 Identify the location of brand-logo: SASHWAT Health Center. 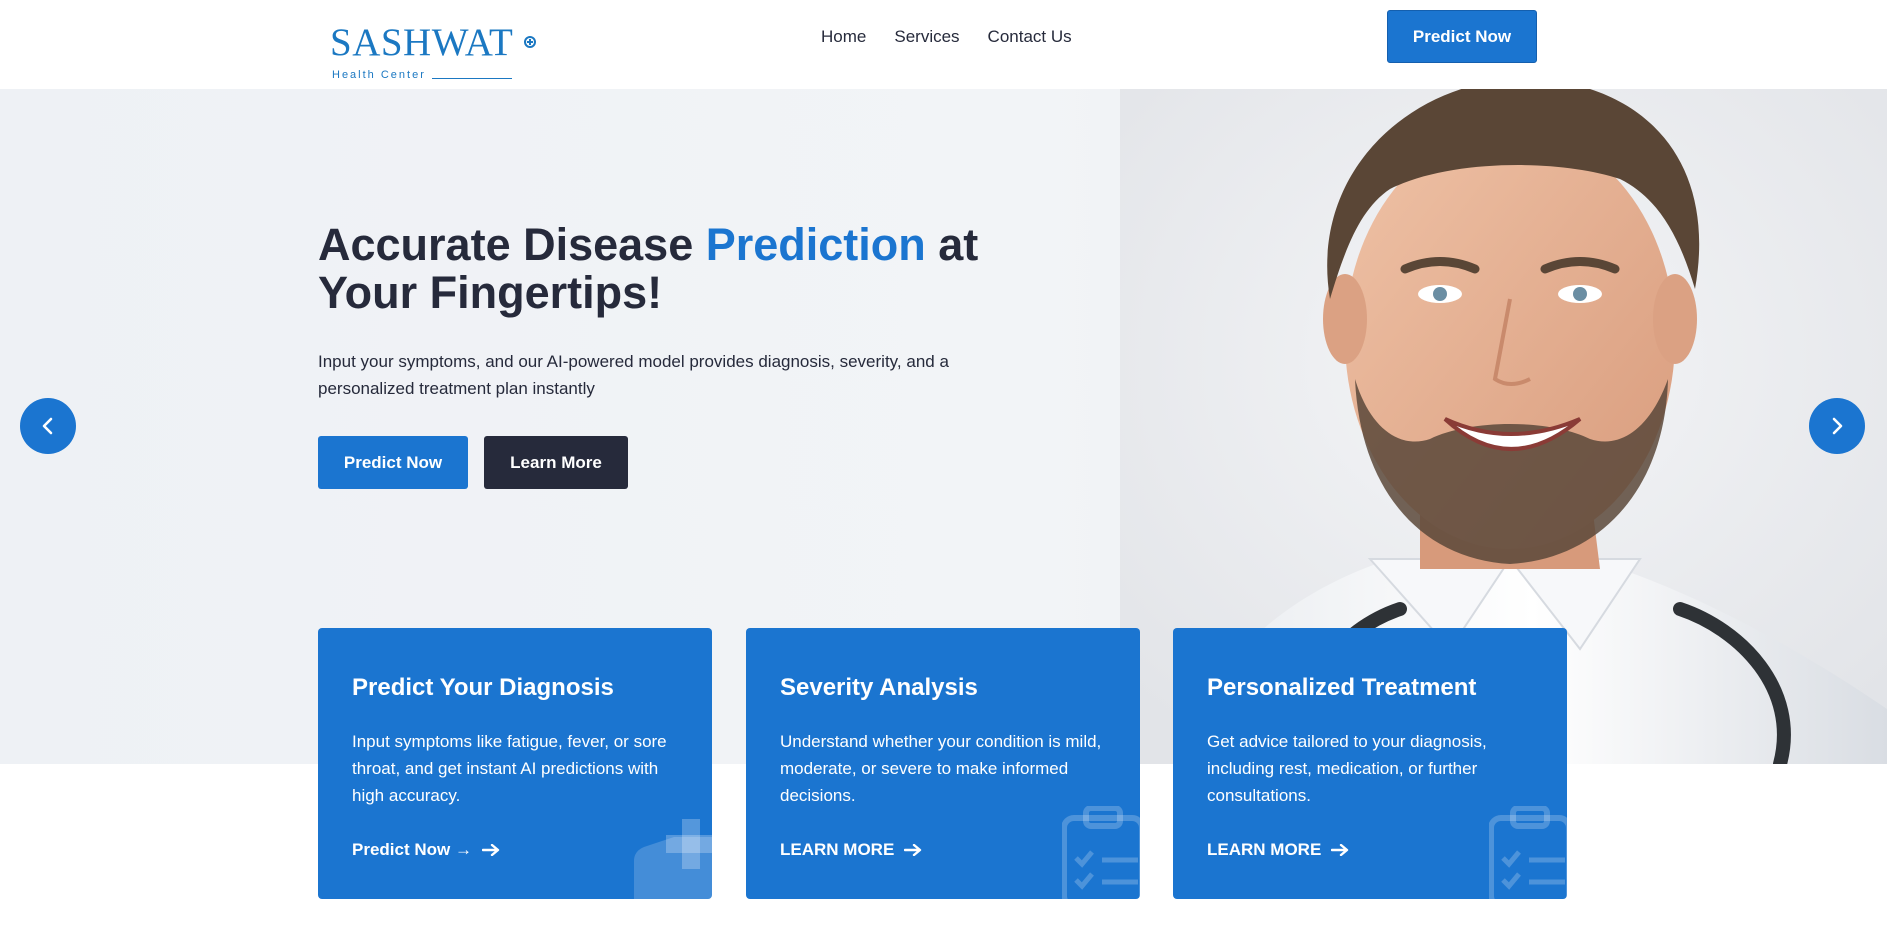
(435, 52).